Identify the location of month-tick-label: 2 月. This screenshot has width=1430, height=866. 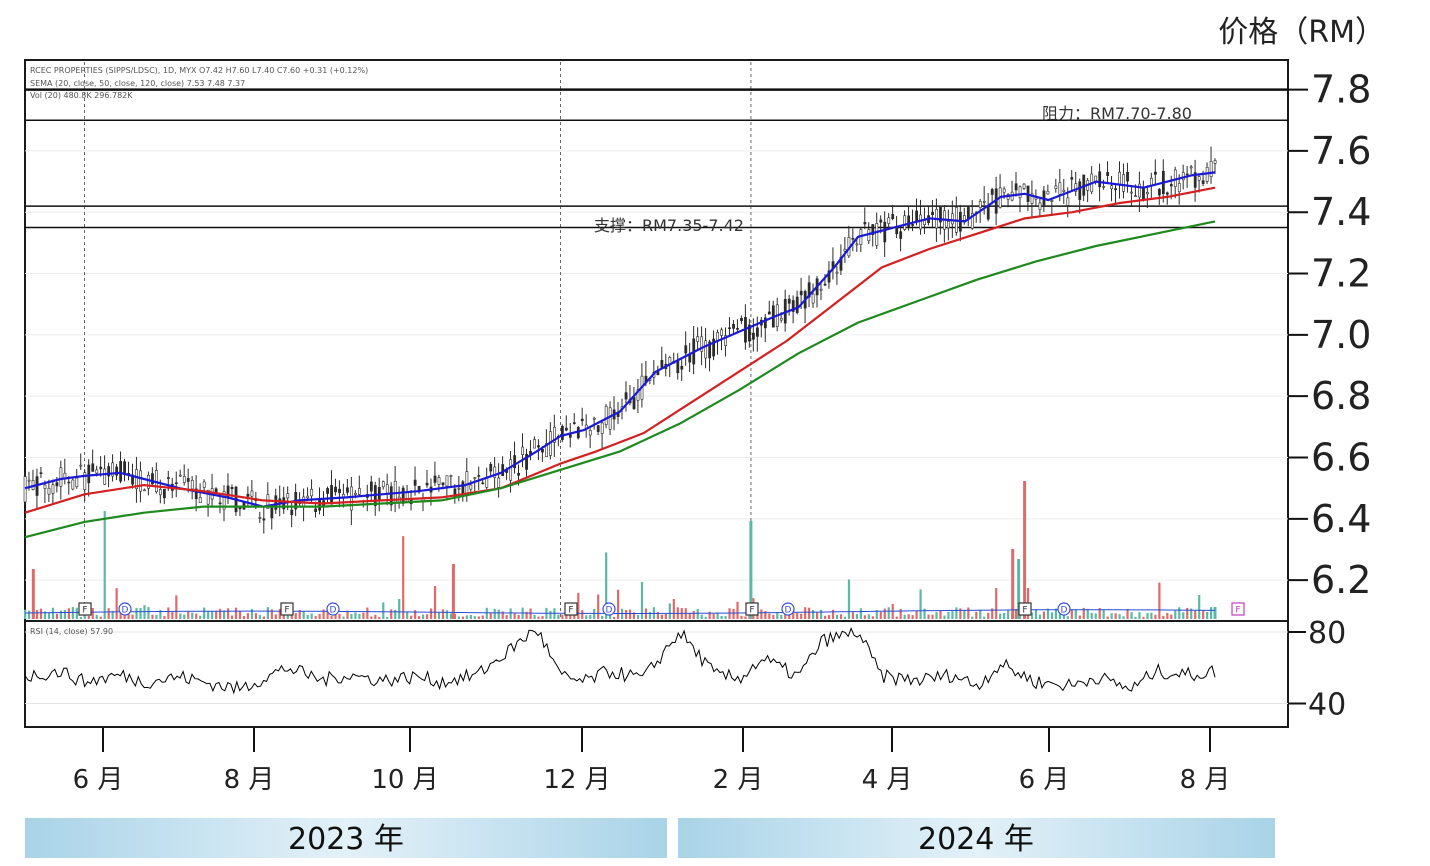
(738, 780).